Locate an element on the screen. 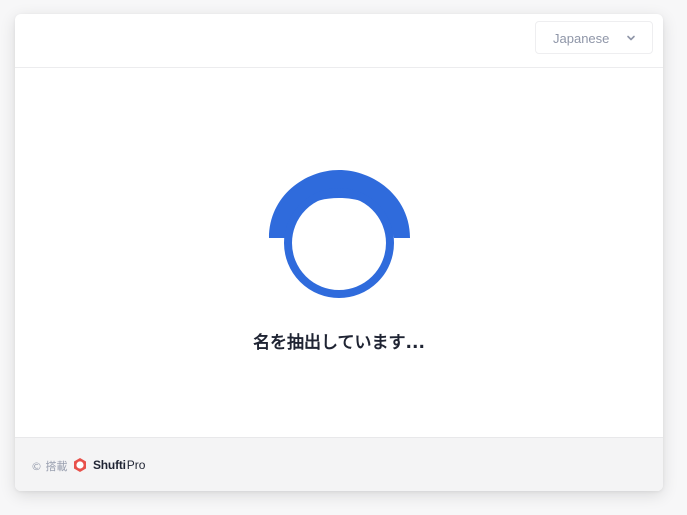 This screenshot has width=687, height=515. loading-spinner-icon is located at coordinates (339, 234).